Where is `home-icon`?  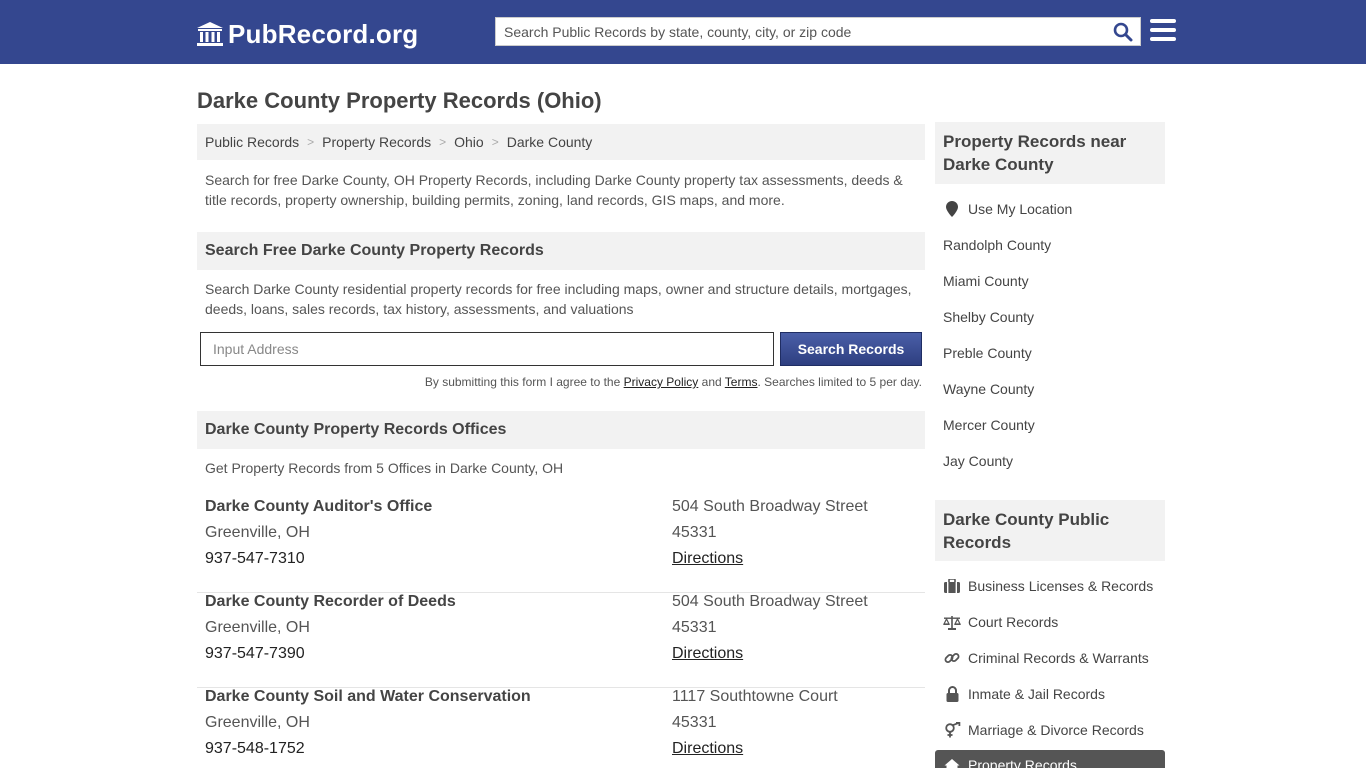 home-icon is located at coordinates (952, 763).